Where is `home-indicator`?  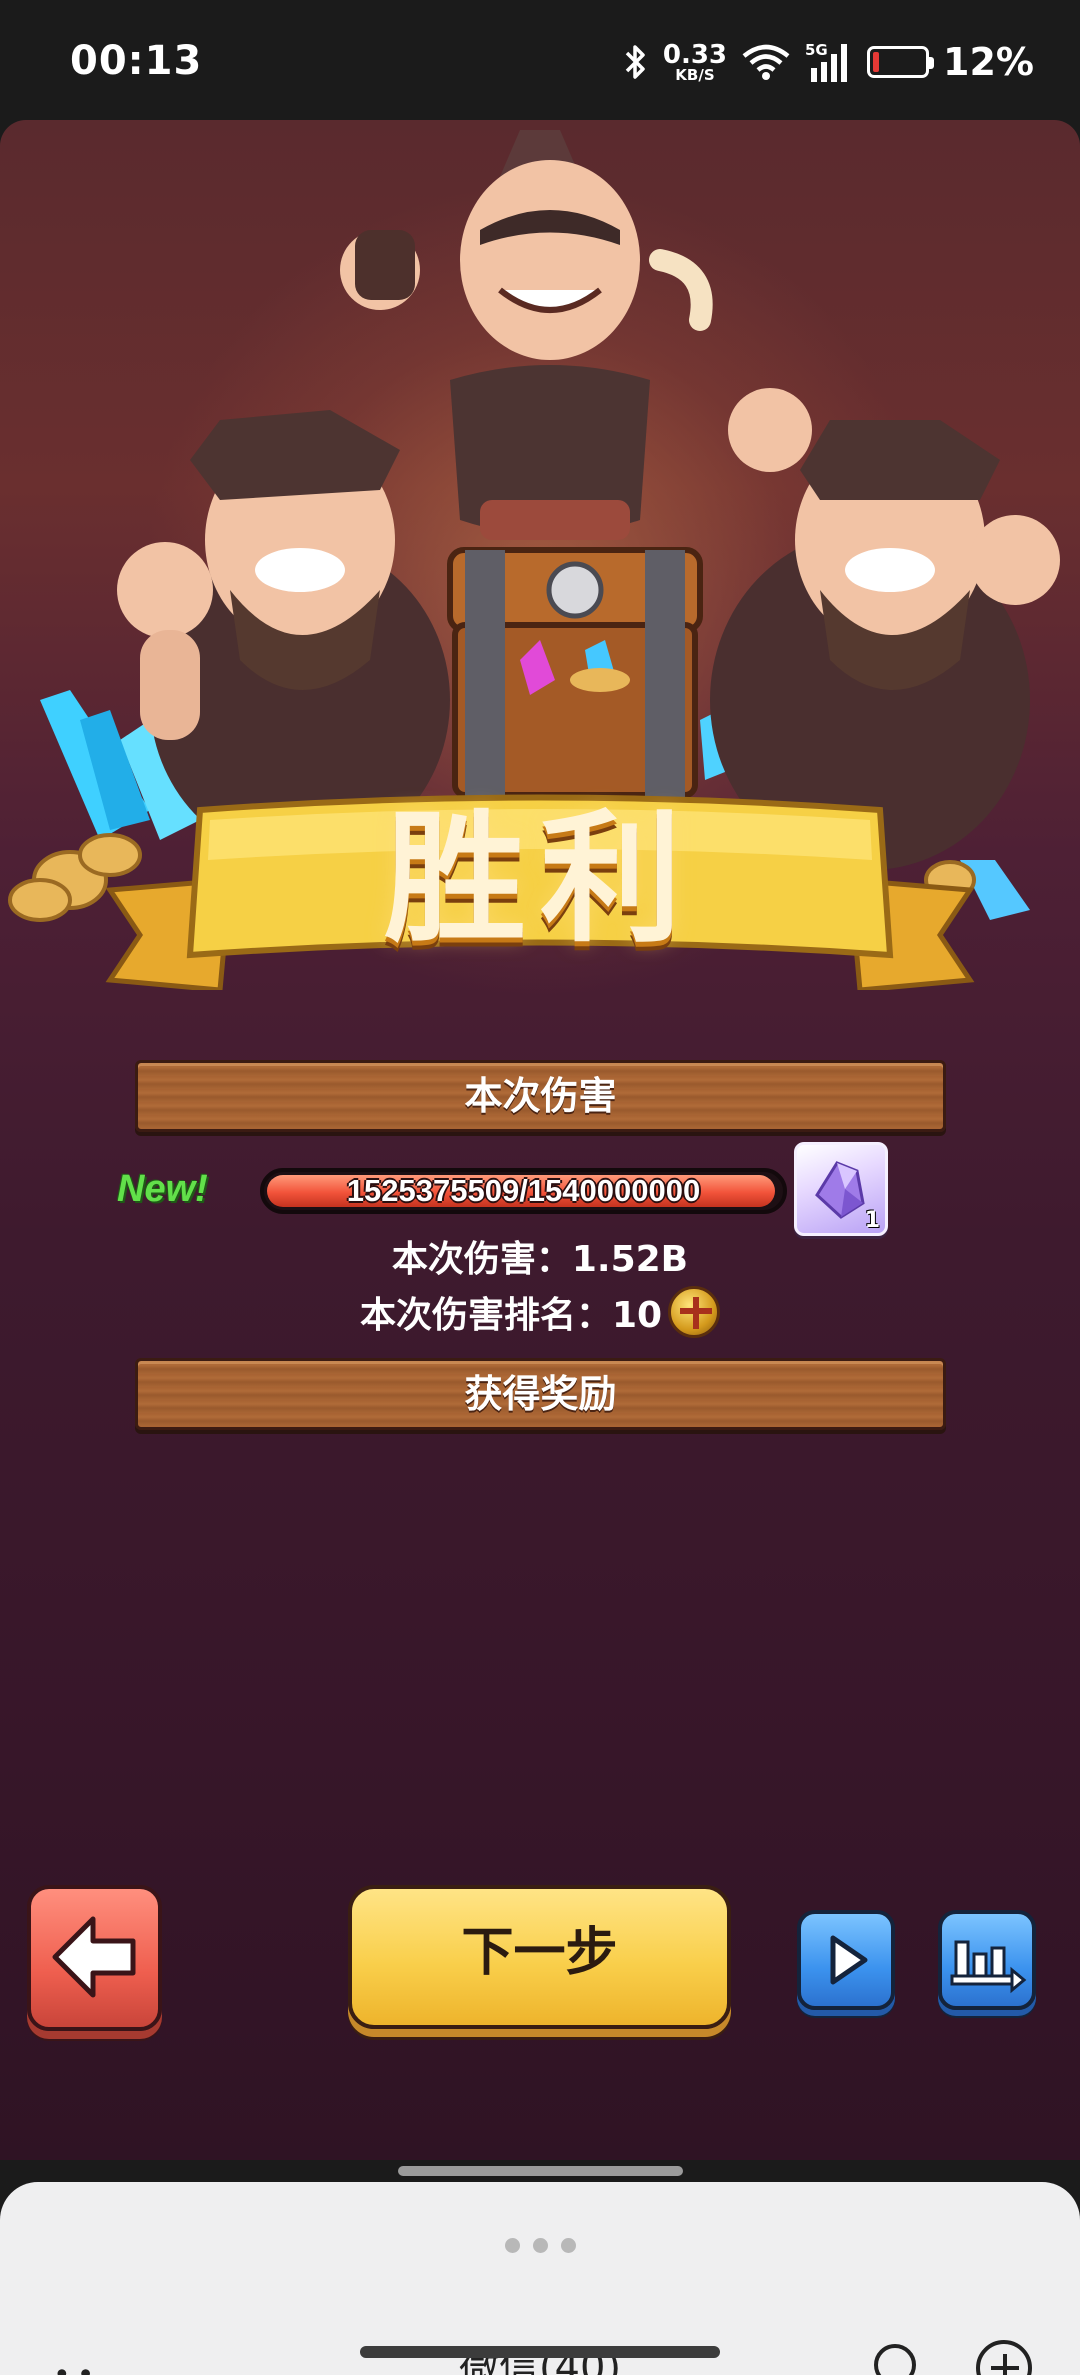 home-indicator is located at coordinates (540, 2352).